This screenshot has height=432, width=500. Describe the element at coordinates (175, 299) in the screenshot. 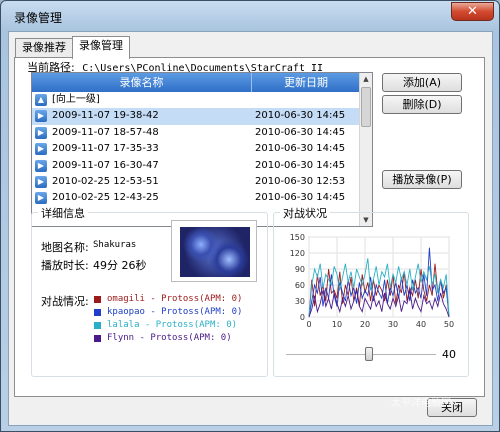

I see `player-entry: omagili - Protoss(APM: 0)` at that location.